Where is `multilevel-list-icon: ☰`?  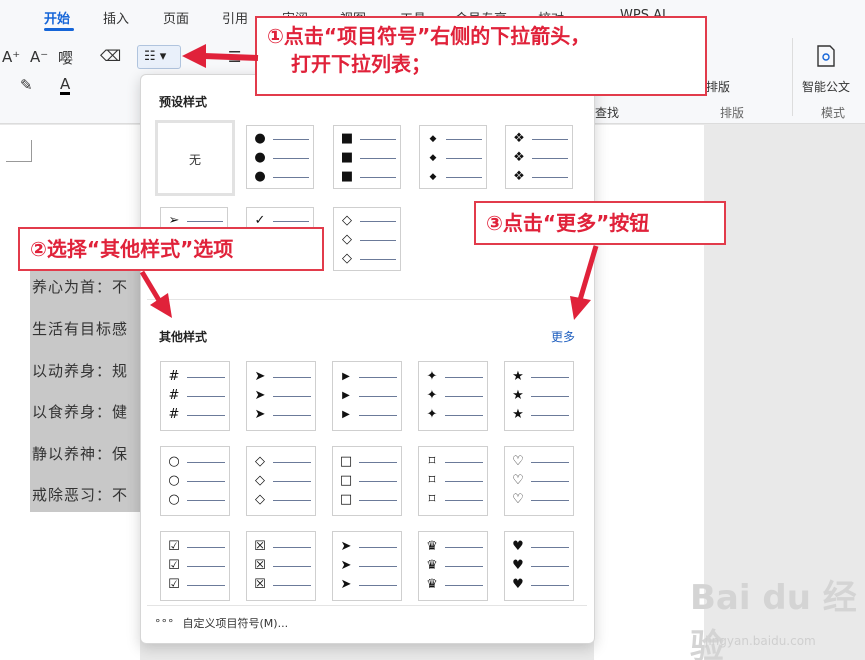
multilevel-list-icon: ☰ is located at coordinates (234, 57).